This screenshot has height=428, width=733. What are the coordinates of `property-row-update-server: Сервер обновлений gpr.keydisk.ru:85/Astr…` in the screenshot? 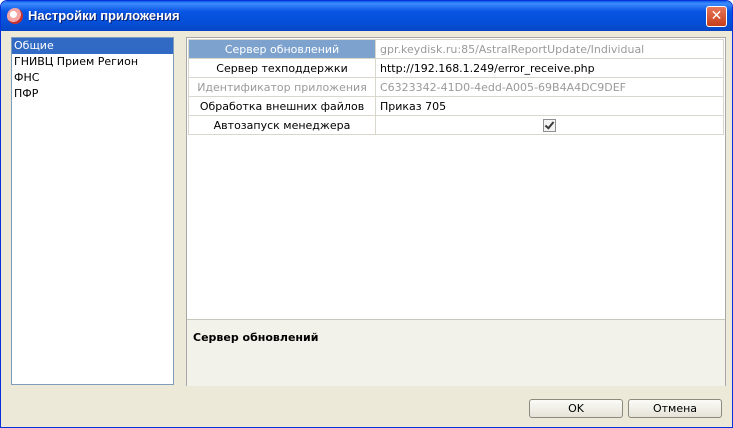 It's located at (456, 49).